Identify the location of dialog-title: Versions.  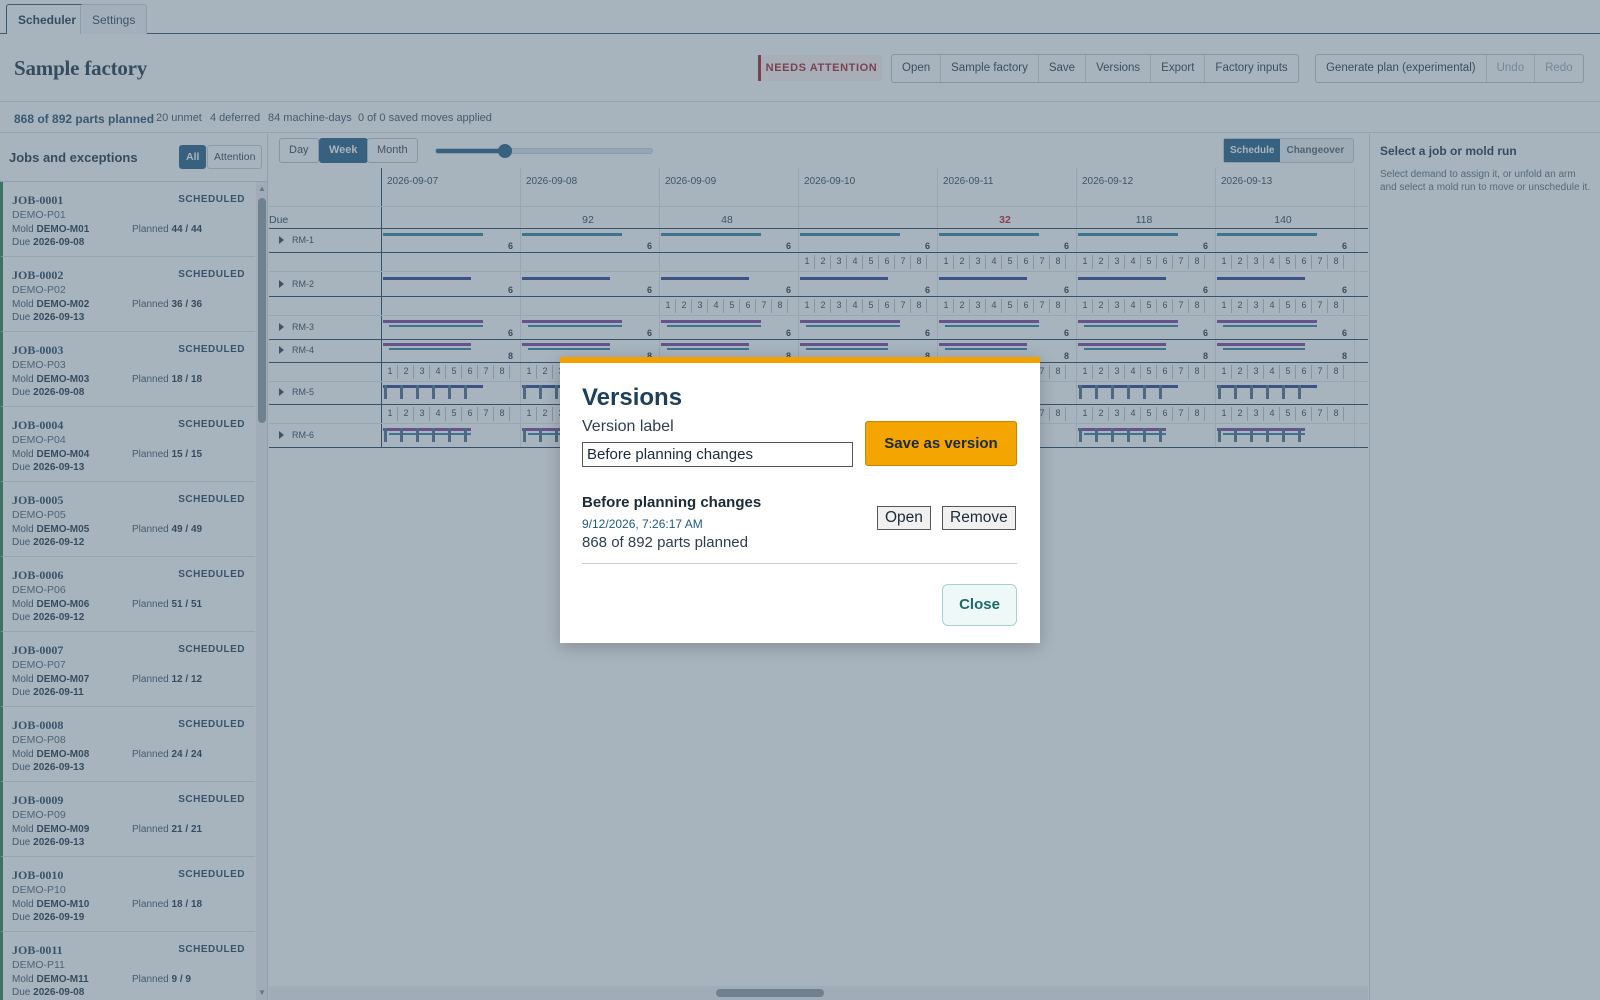
(632, 397).